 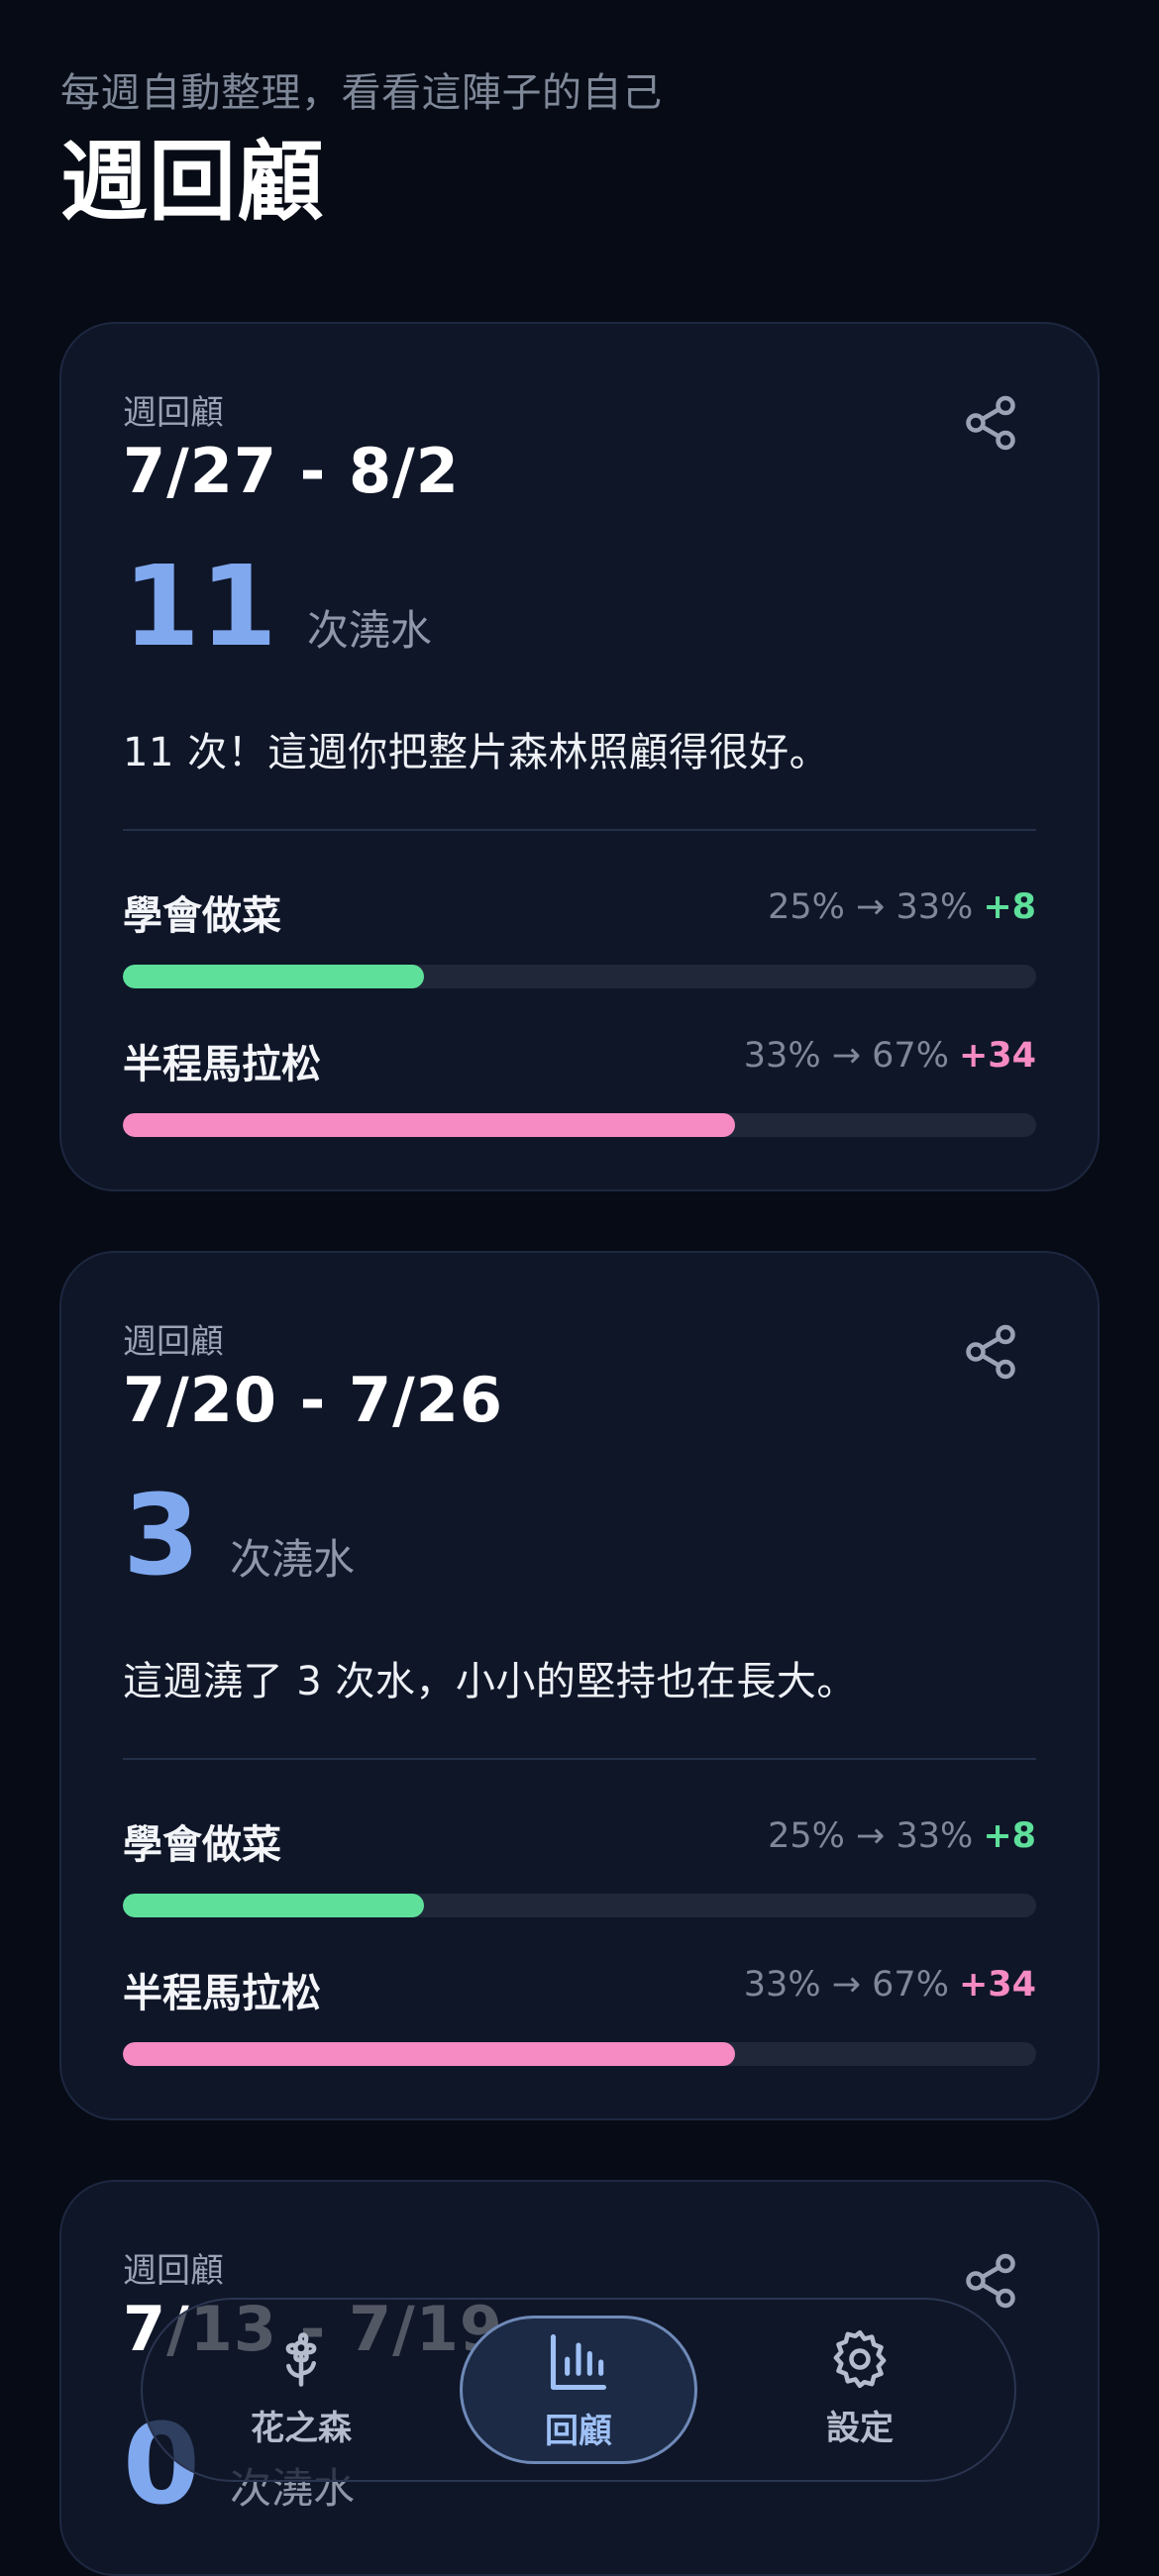 I want to click on page-title: 週回顧, so click(x=193, y=182).